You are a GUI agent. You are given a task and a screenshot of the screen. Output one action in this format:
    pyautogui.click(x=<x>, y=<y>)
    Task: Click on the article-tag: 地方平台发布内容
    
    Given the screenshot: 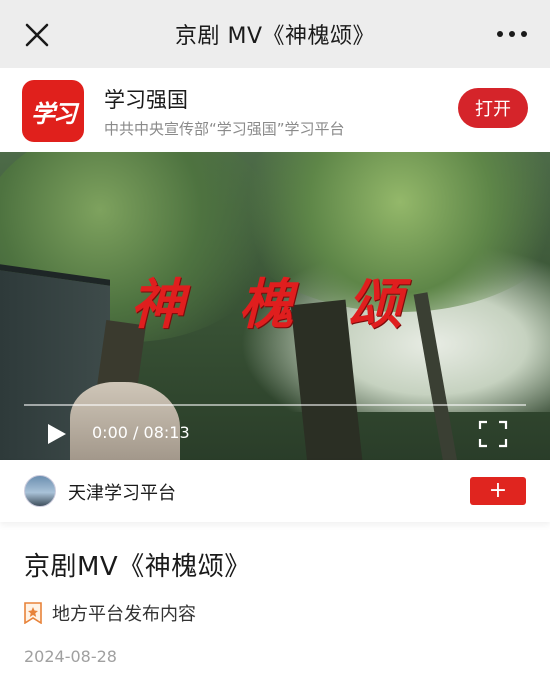 What is the action you would take?
    pyautogui.click(x=110, y=613)
    